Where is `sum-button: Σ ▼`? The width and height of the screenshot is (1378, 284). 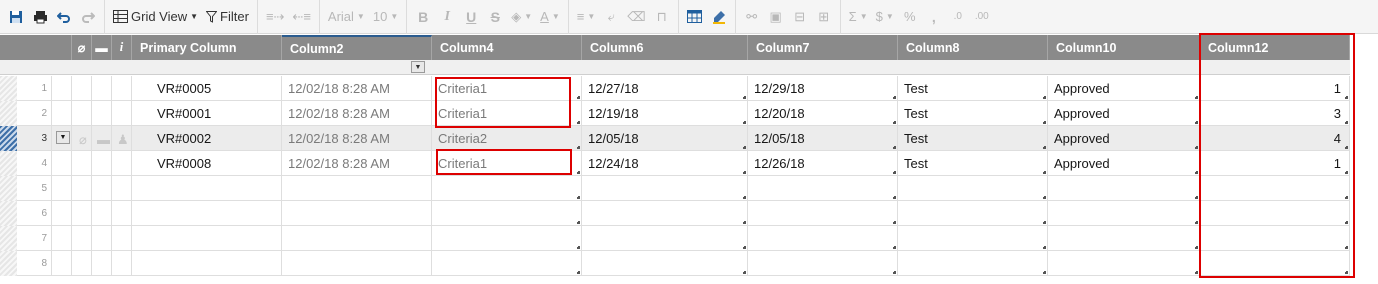 sum-button: Σ ▼ is located at coordinates (858, 17).